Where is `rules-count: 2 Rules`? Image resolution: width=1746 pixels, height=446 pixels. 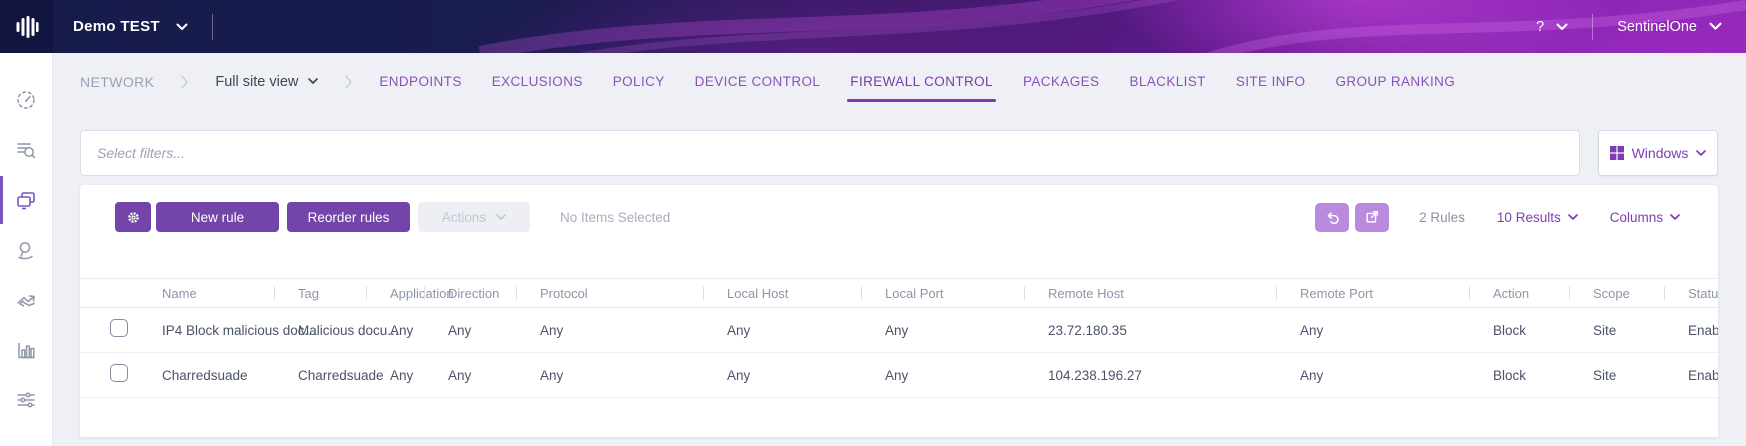 rules-count: 2 Rules is located at coordinates (1442, 217).